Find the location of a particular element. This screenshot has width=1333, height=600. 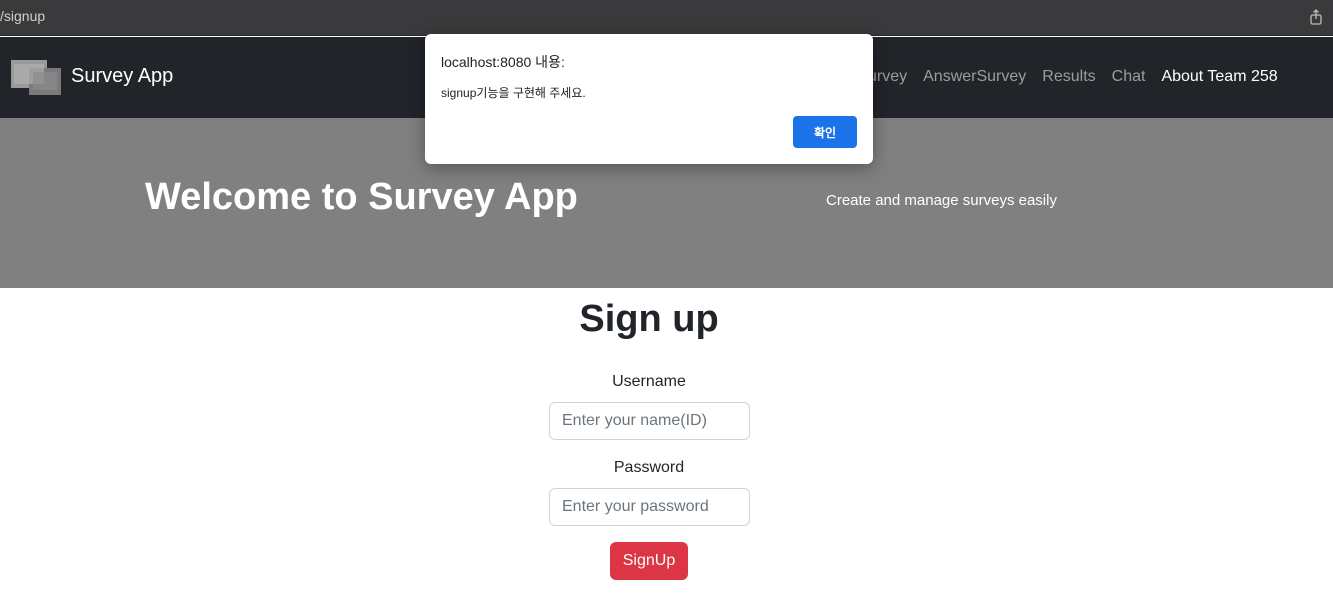

team-logo-image is located at coordinates (36, 77).